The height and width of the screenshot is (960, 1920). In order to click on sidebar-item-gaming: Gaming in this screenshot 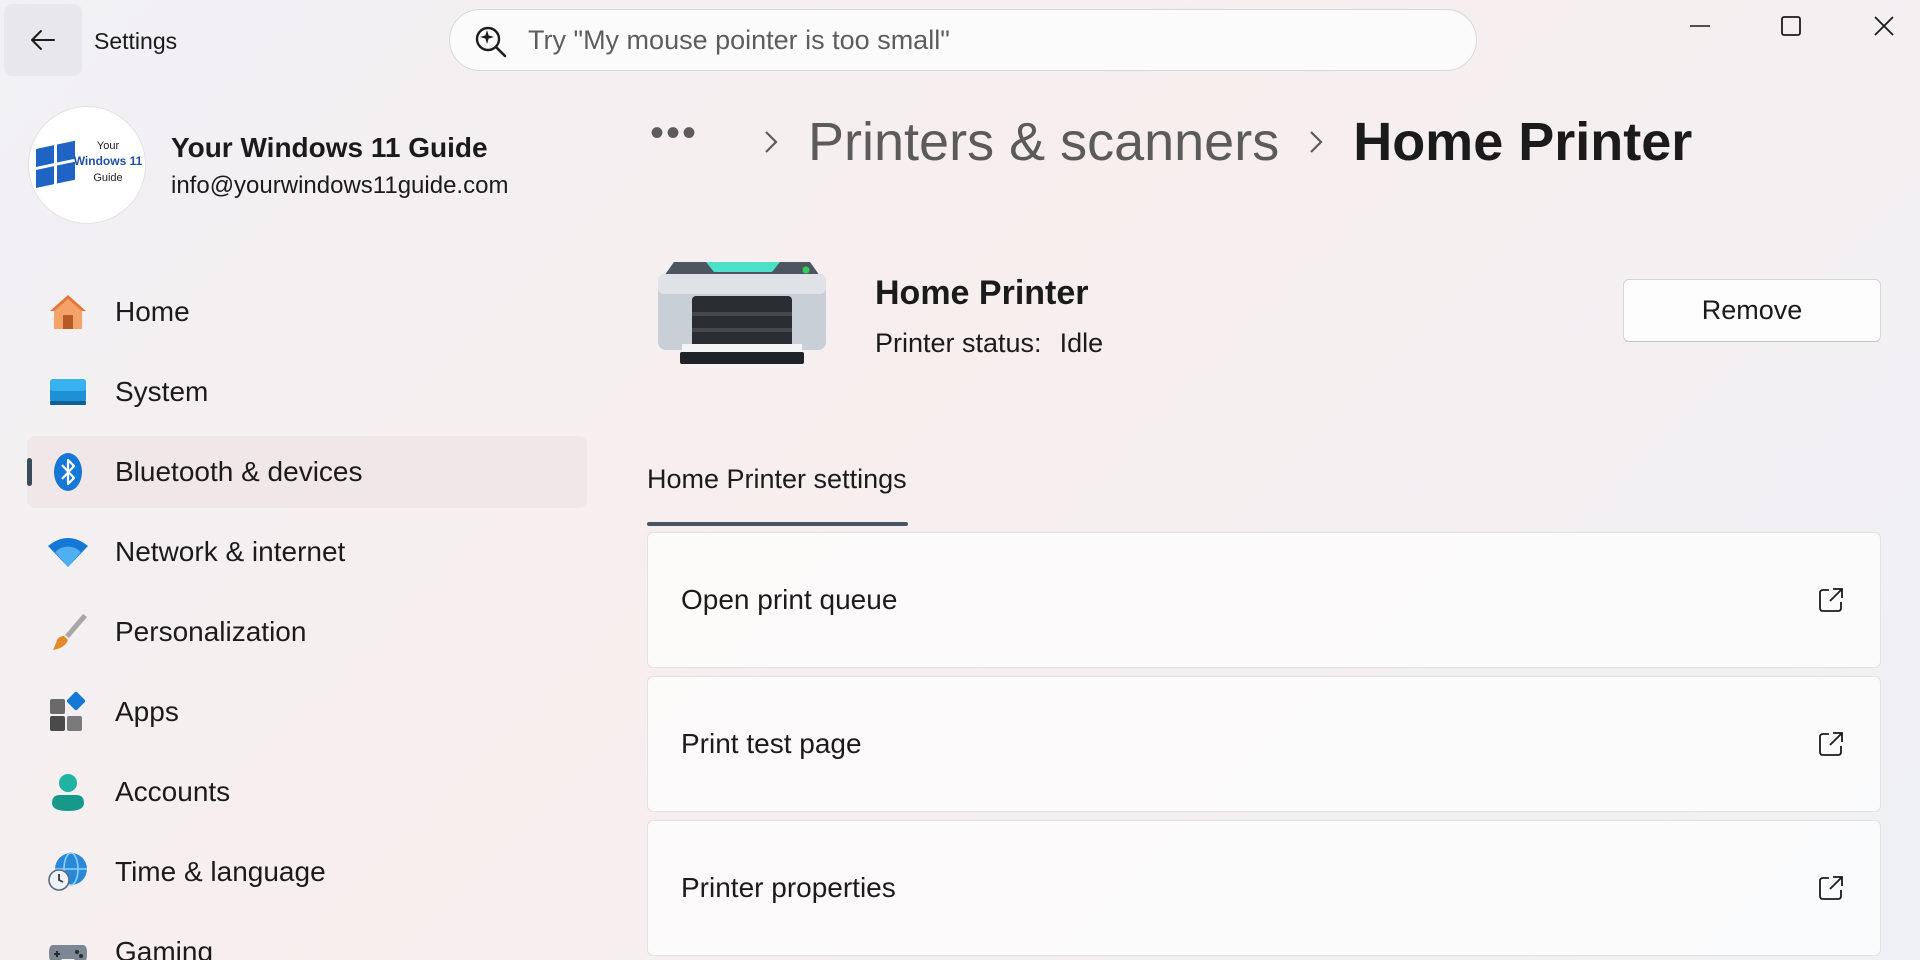, I will do `click(307, 938)`.